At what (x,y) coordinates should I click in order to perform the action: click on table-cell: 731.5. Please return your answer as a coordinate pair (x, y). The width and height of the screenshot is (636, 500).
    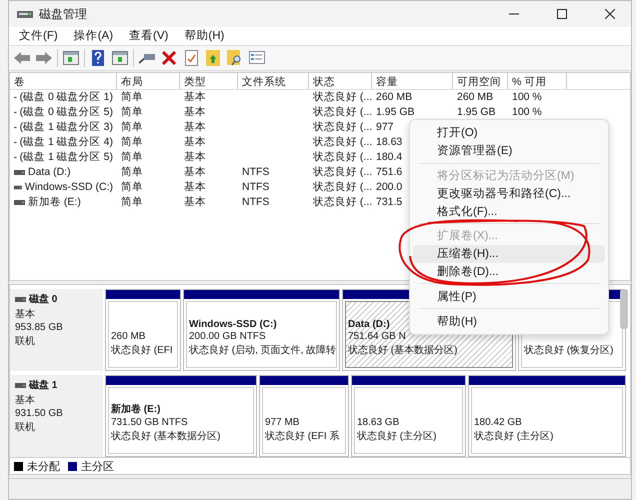
    Looking at the image, I should click on (389, 202).